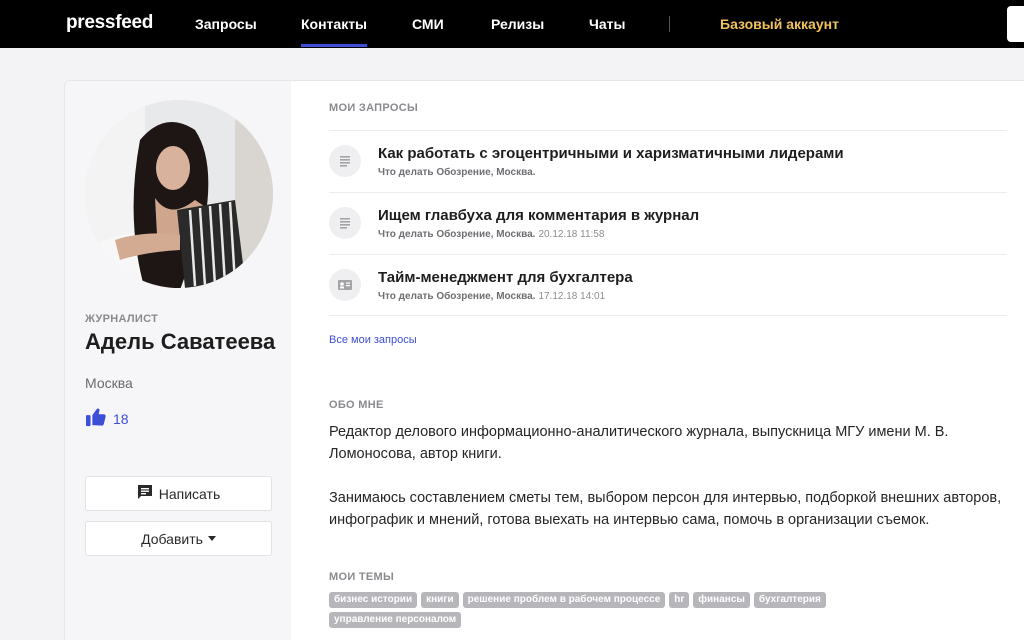 Image resolution: width=1024 pixels, height=640 pixels. Describe the element at coordinates (172, 538) in the screenshot. I see `add-button-label: Добавить` at that location.